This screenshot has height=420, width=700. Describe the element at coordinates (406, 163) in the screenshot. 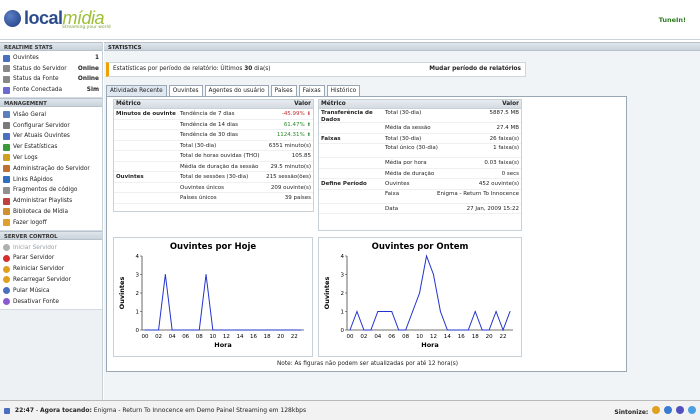

I see `row-label: Média por hora` at that location.